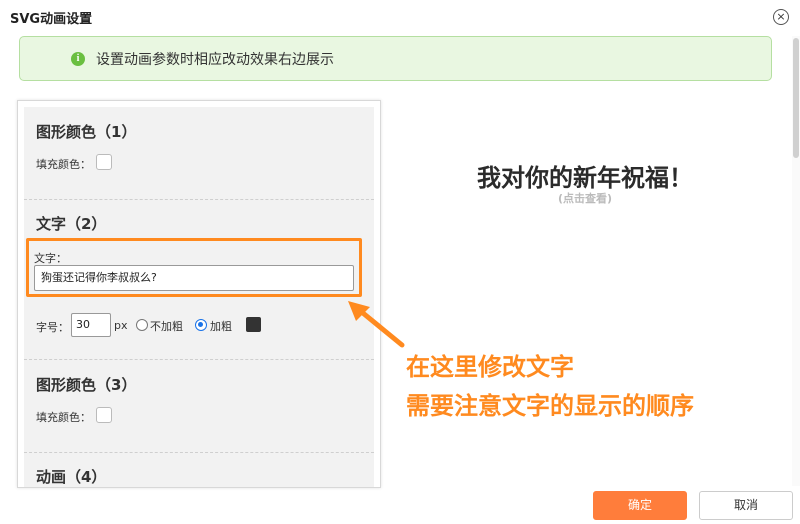 The image size is (800, 524). Describe the element at coordinates (376, 324) in the screenshot. I see `annotation-arrow-icon` at that location.